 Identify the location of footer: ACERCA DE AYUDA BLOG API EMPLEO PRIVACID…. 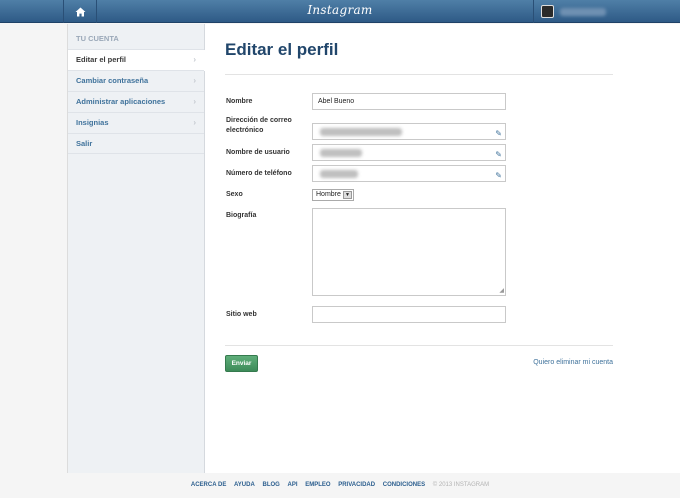
(340, 485).